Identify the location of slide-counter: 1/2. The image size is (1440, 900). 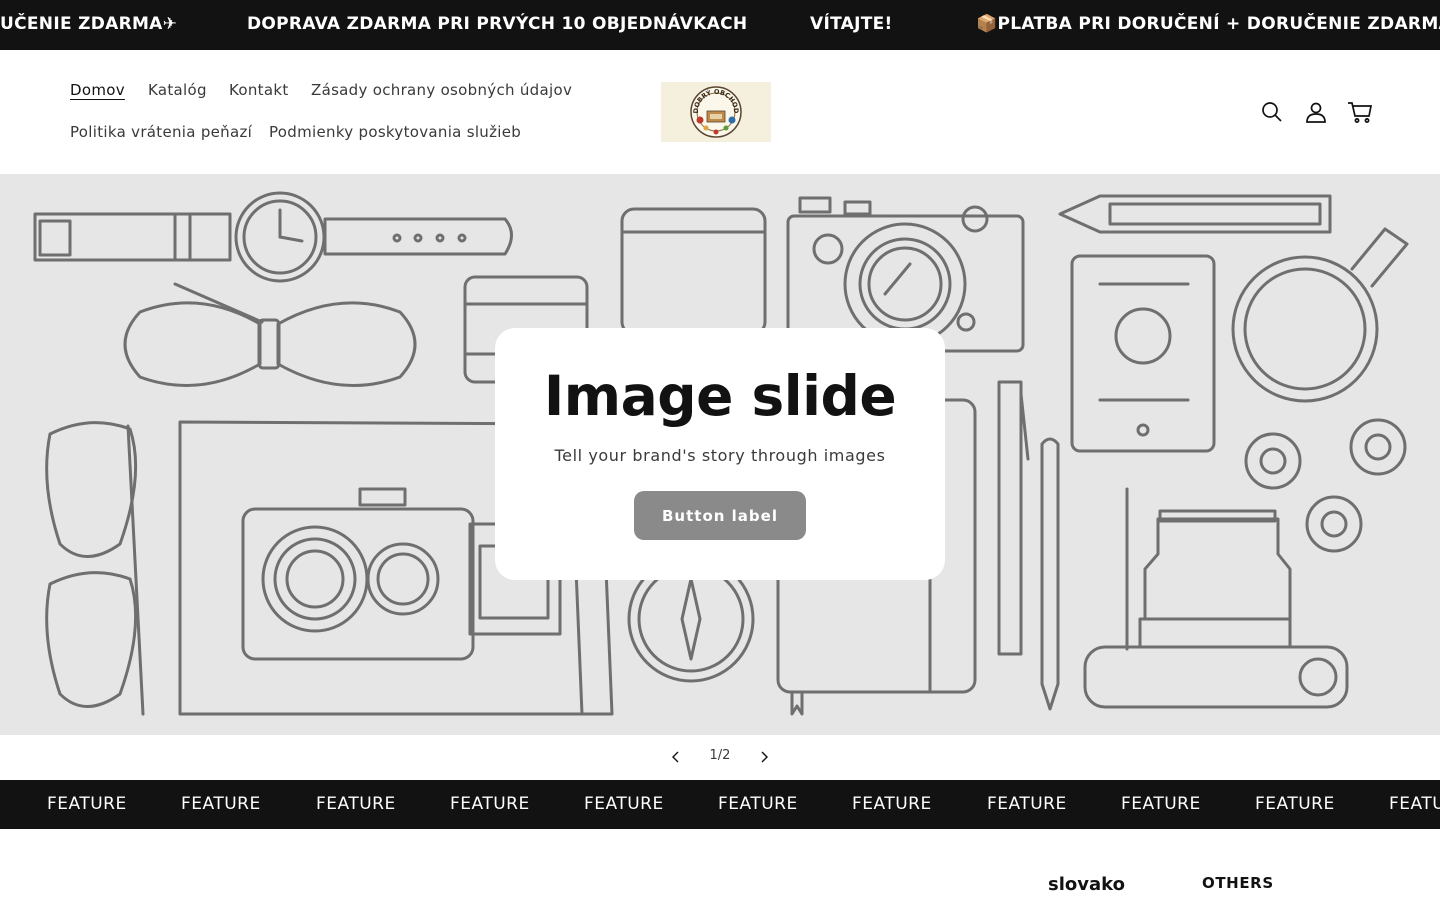
(720, 755).